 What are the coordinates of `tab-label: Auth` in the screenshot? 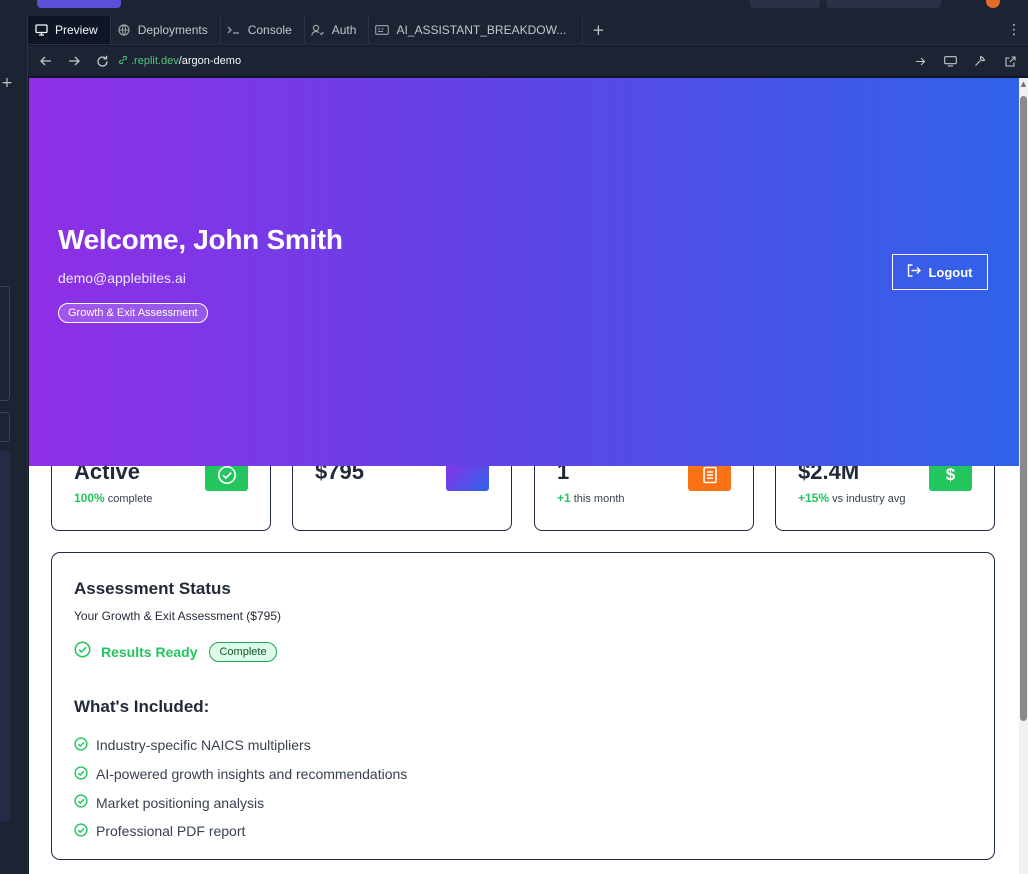 It's located at (344, 30).